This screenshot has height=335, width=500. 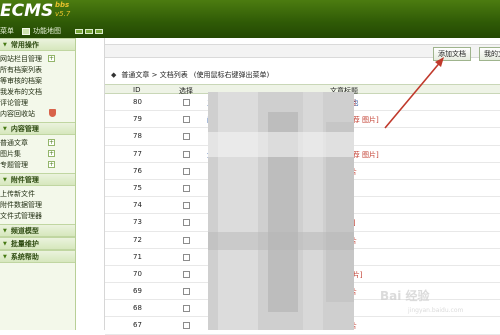 I want to click on app-logo: ECMS, so click(x=27, y=11).